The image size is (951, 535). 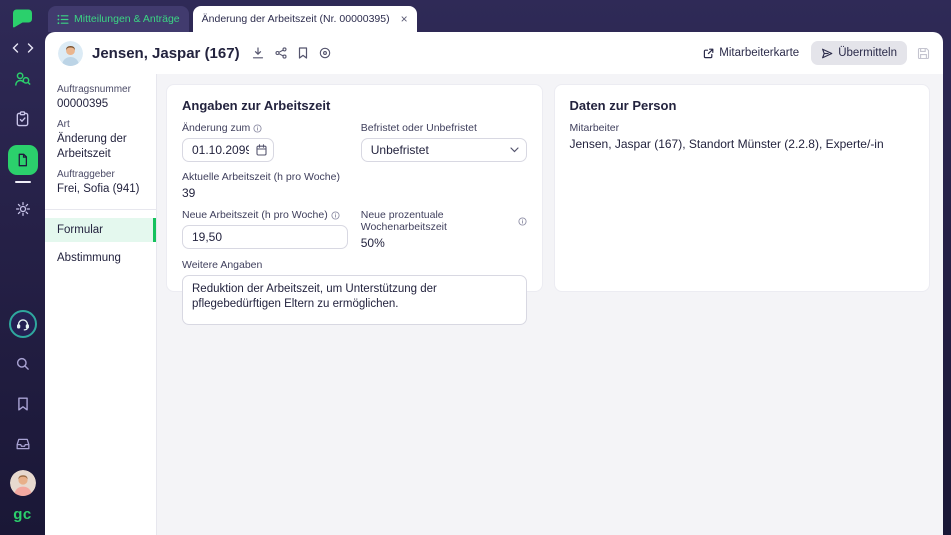 What do you see at coordinates (70, 53) in the screenshot?
I see `employee-avatar` at bounding box center [70, 53].